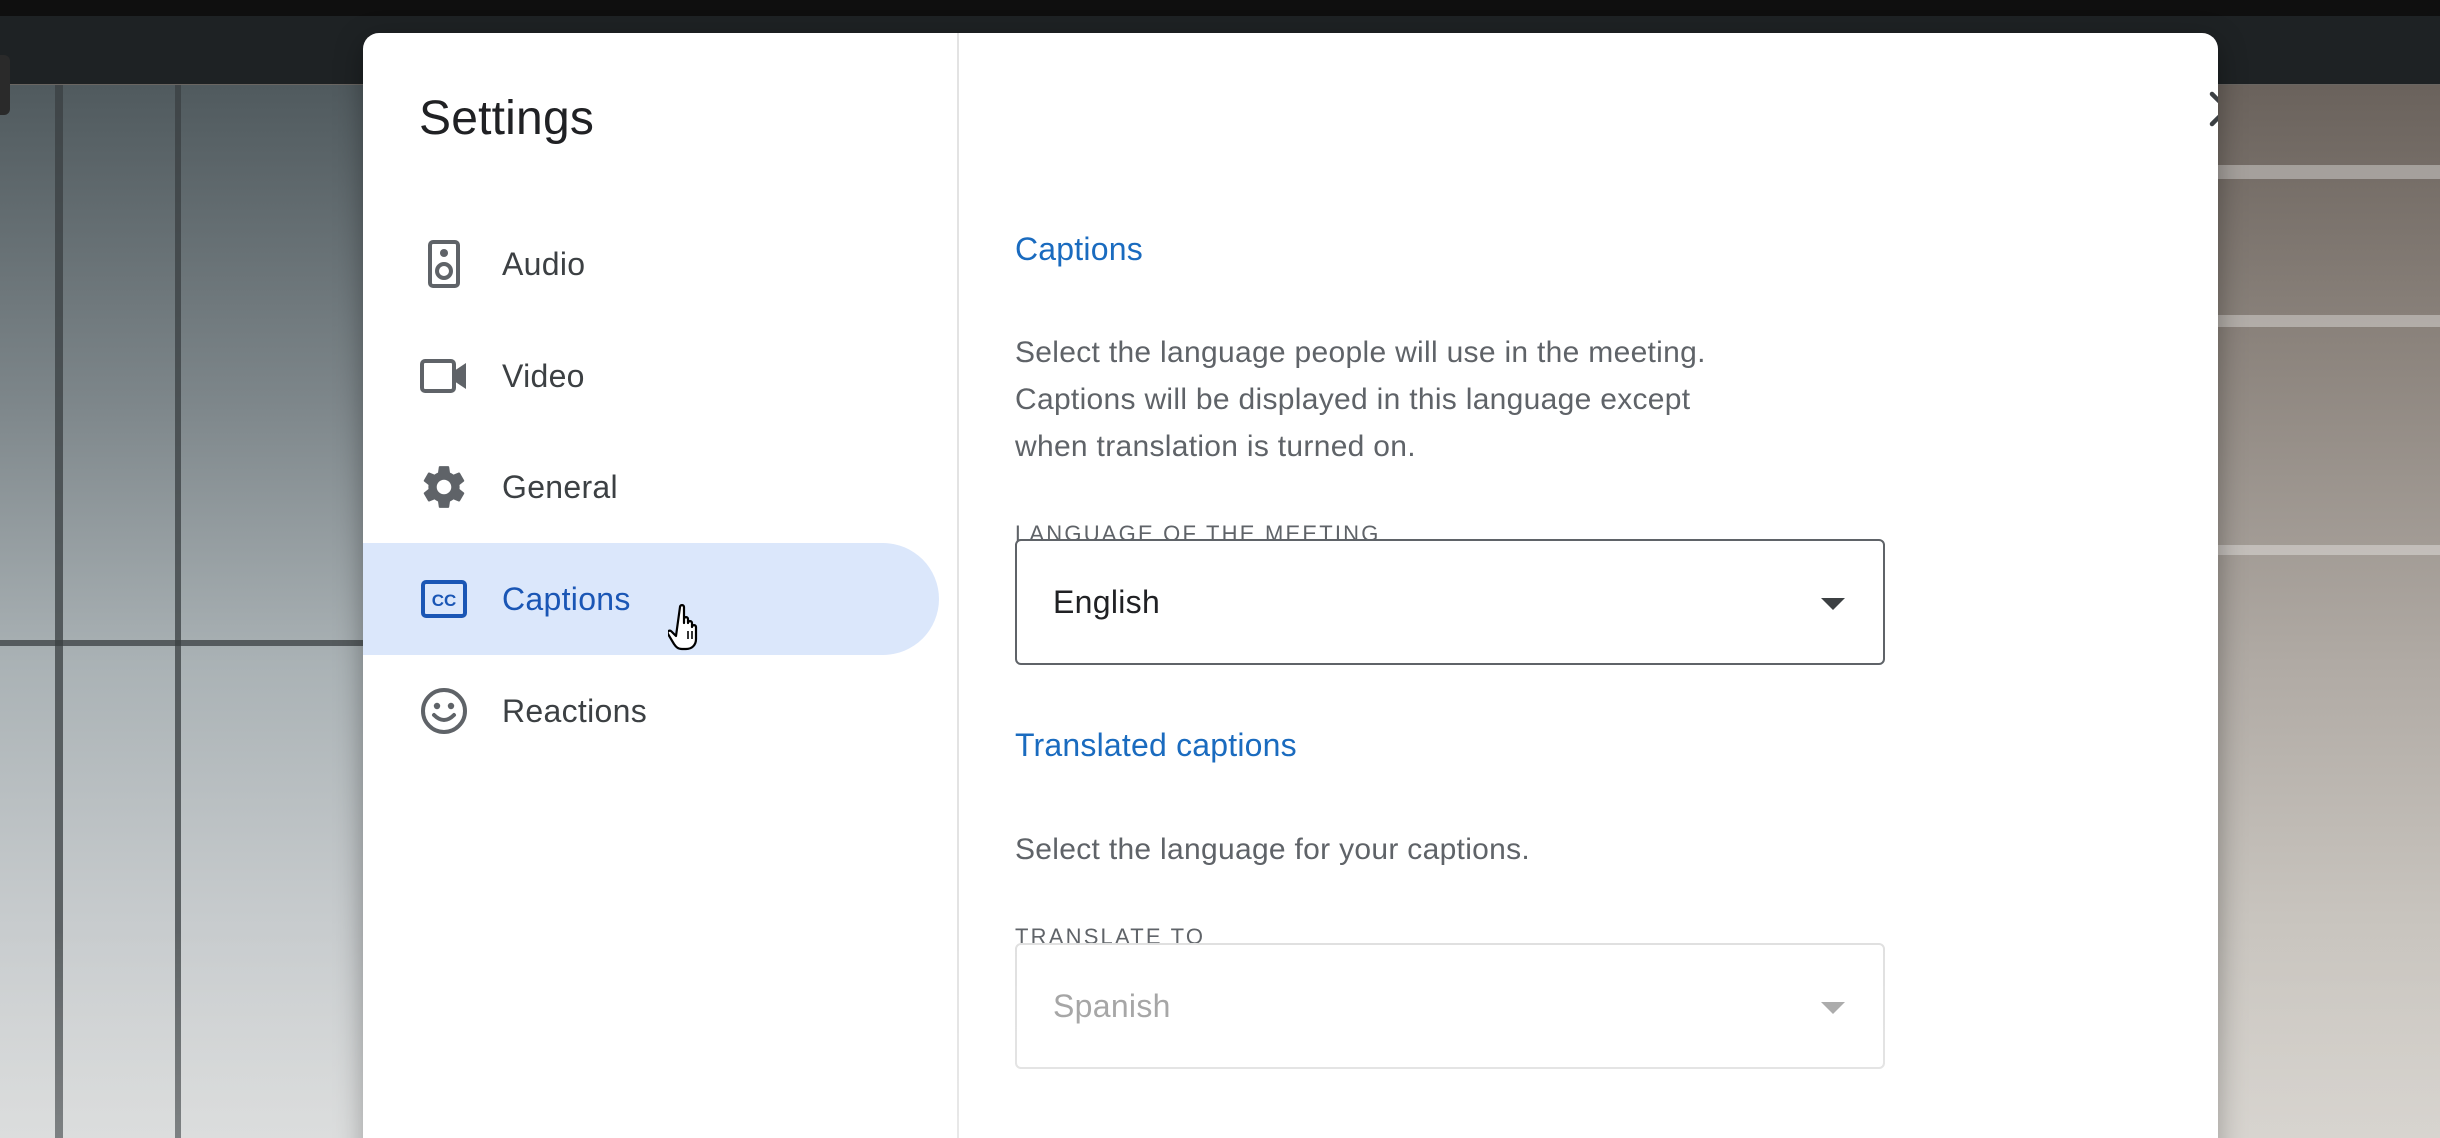  Describe the element at coordinates (651, 376) in the screenshot. I see `sidebar-item-video: Video` at that location.